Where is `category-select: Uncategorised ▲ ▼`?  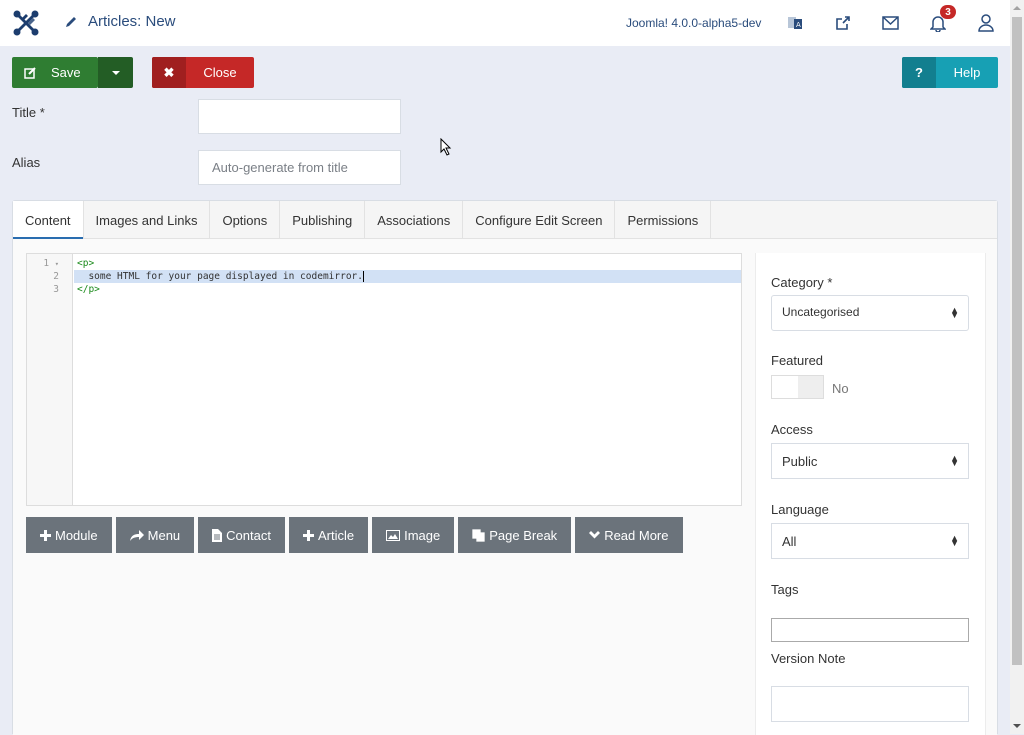
category-select: Uncategorised ▲ ▼ is located at coordinates (870, 313).